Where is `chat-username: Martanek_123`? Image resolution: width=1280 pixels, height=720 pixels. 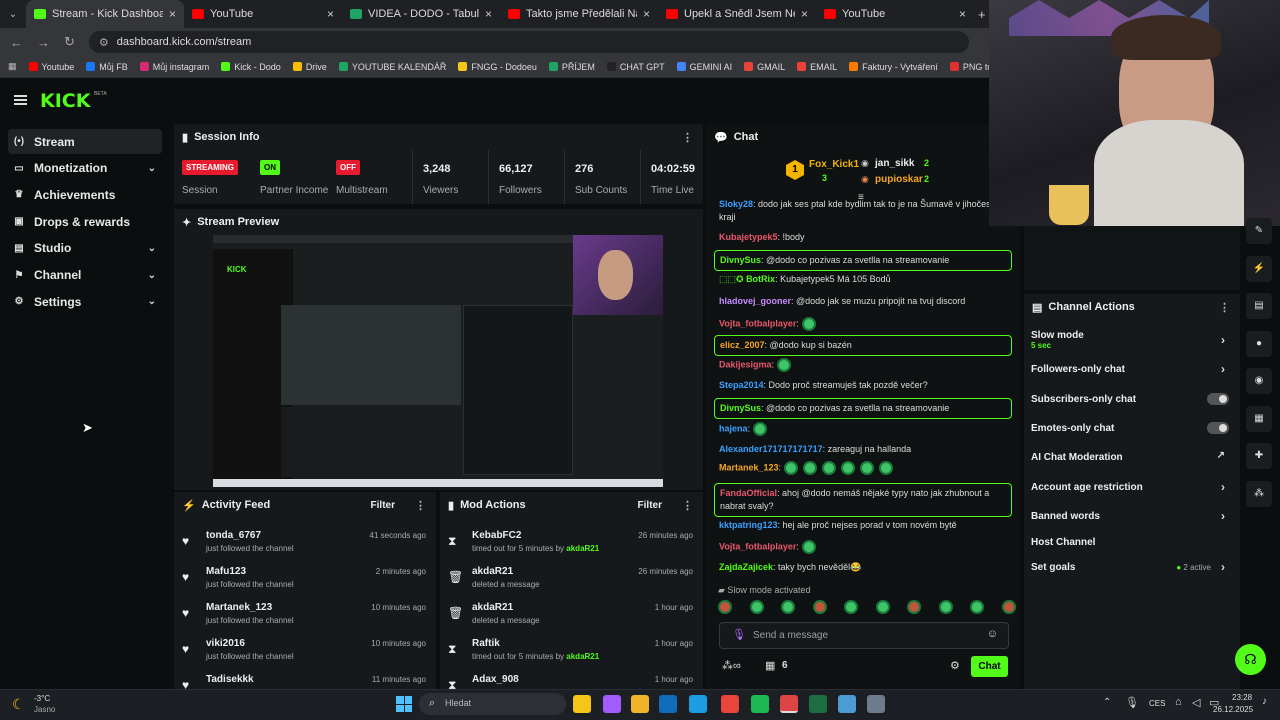 chat-username: Martanek_123 is located at coordinates (749, 467).